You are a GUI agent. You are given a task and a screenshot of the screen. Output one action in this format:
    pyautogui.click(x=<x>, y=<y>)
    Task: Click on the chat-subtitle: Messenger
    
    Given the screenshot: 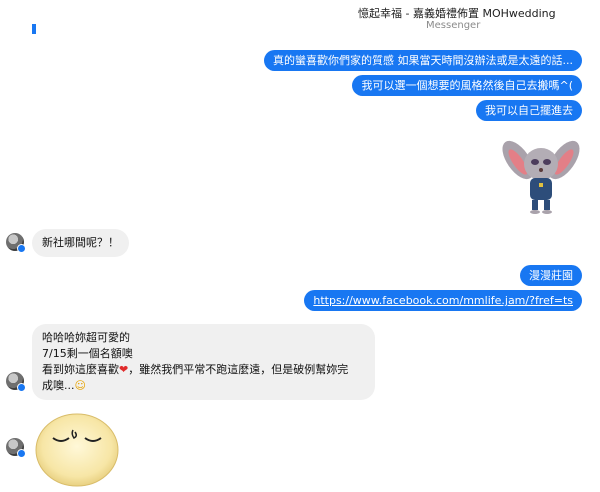 What is the action you would take?
    pyautogui.click(x=453, y=25)
    